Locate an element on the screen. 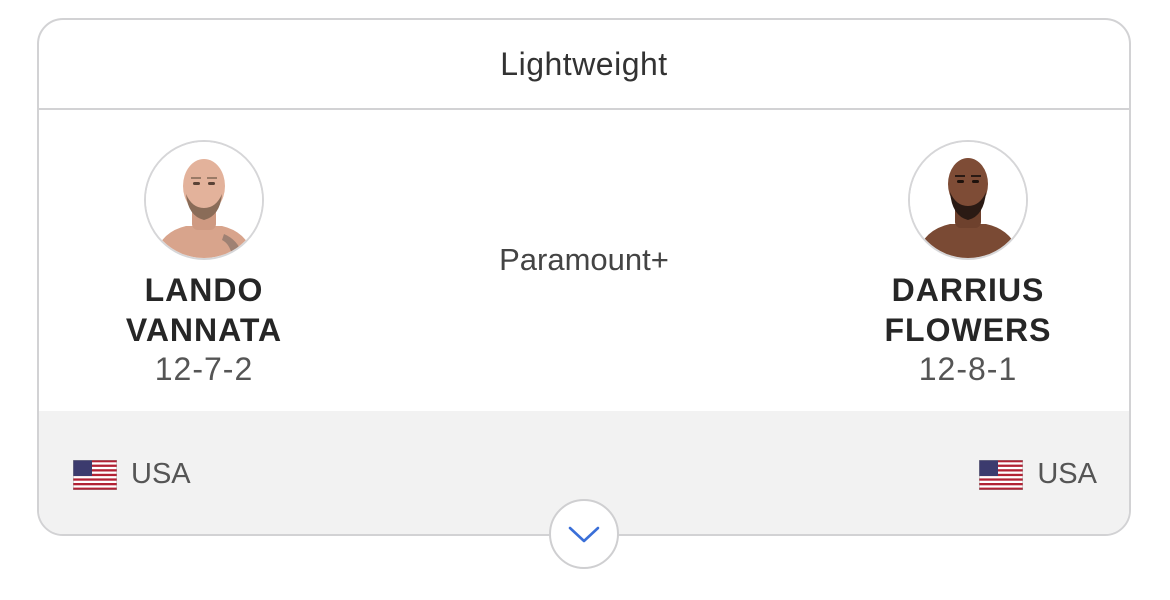 The height and width of the screenshot is (600, 1170). fighter-left-name: LANDO VANNATA is located at coordinates (204, 310).